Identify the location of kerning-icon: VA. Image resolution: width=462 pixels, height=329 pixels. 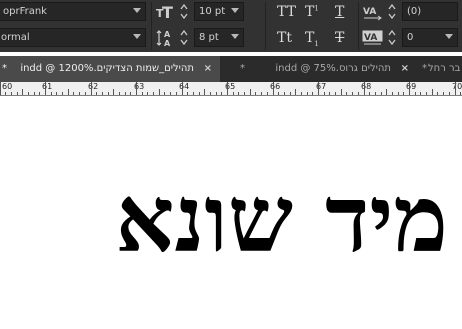
(373, 40).